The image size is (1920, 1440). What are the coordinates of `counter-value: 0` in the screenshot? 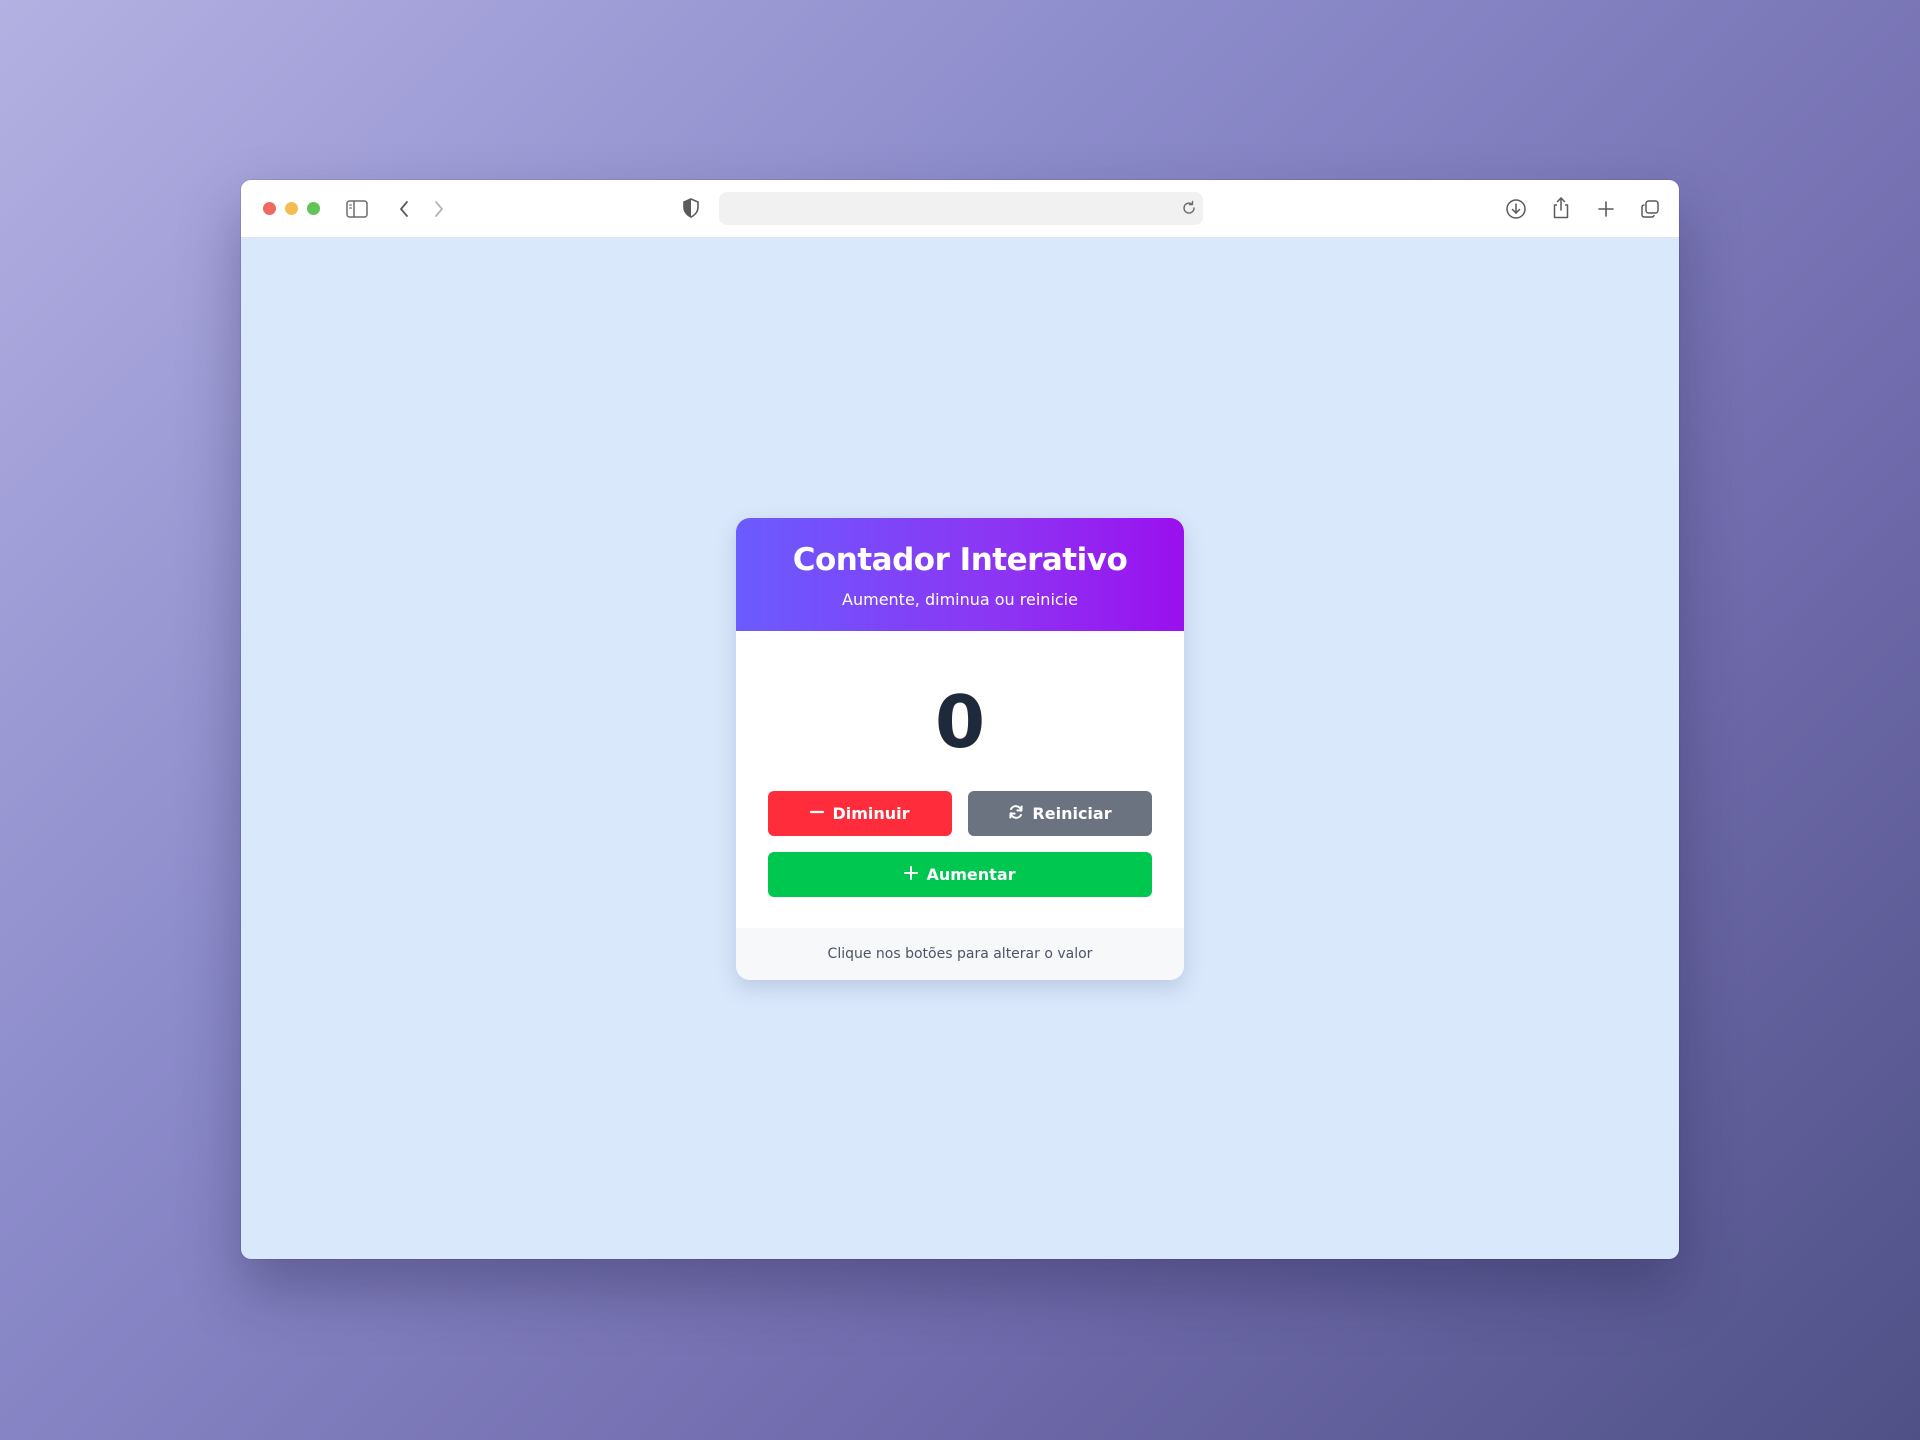 It's located at (960, 722).